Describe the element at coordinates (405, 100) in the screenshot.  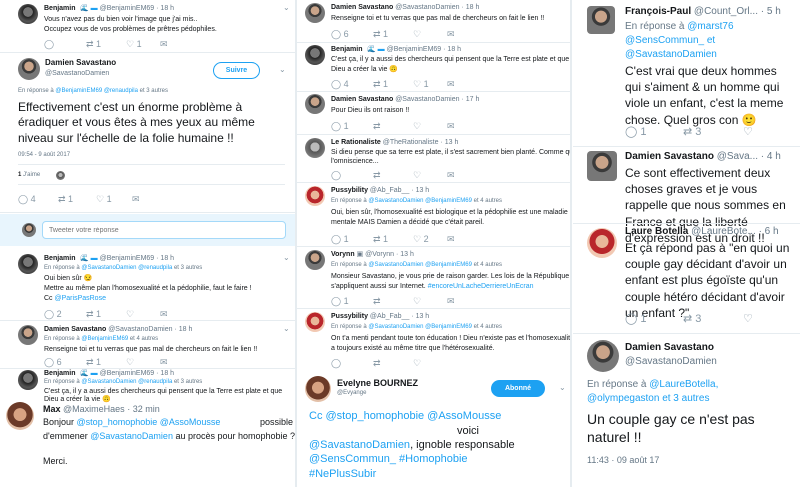
I see `tweet-author: Damien Savastano @SavastanoDamien · 17 h` at that location.